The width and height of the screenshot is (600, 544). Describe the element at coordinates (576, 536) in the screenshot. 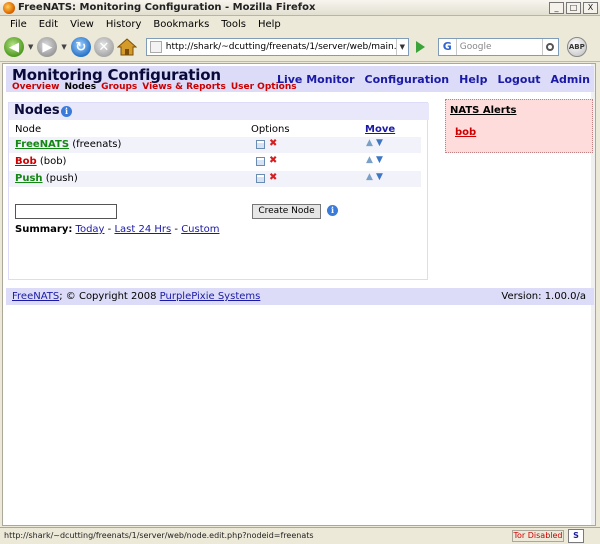

I see `si-addon-icon: S` at that location.